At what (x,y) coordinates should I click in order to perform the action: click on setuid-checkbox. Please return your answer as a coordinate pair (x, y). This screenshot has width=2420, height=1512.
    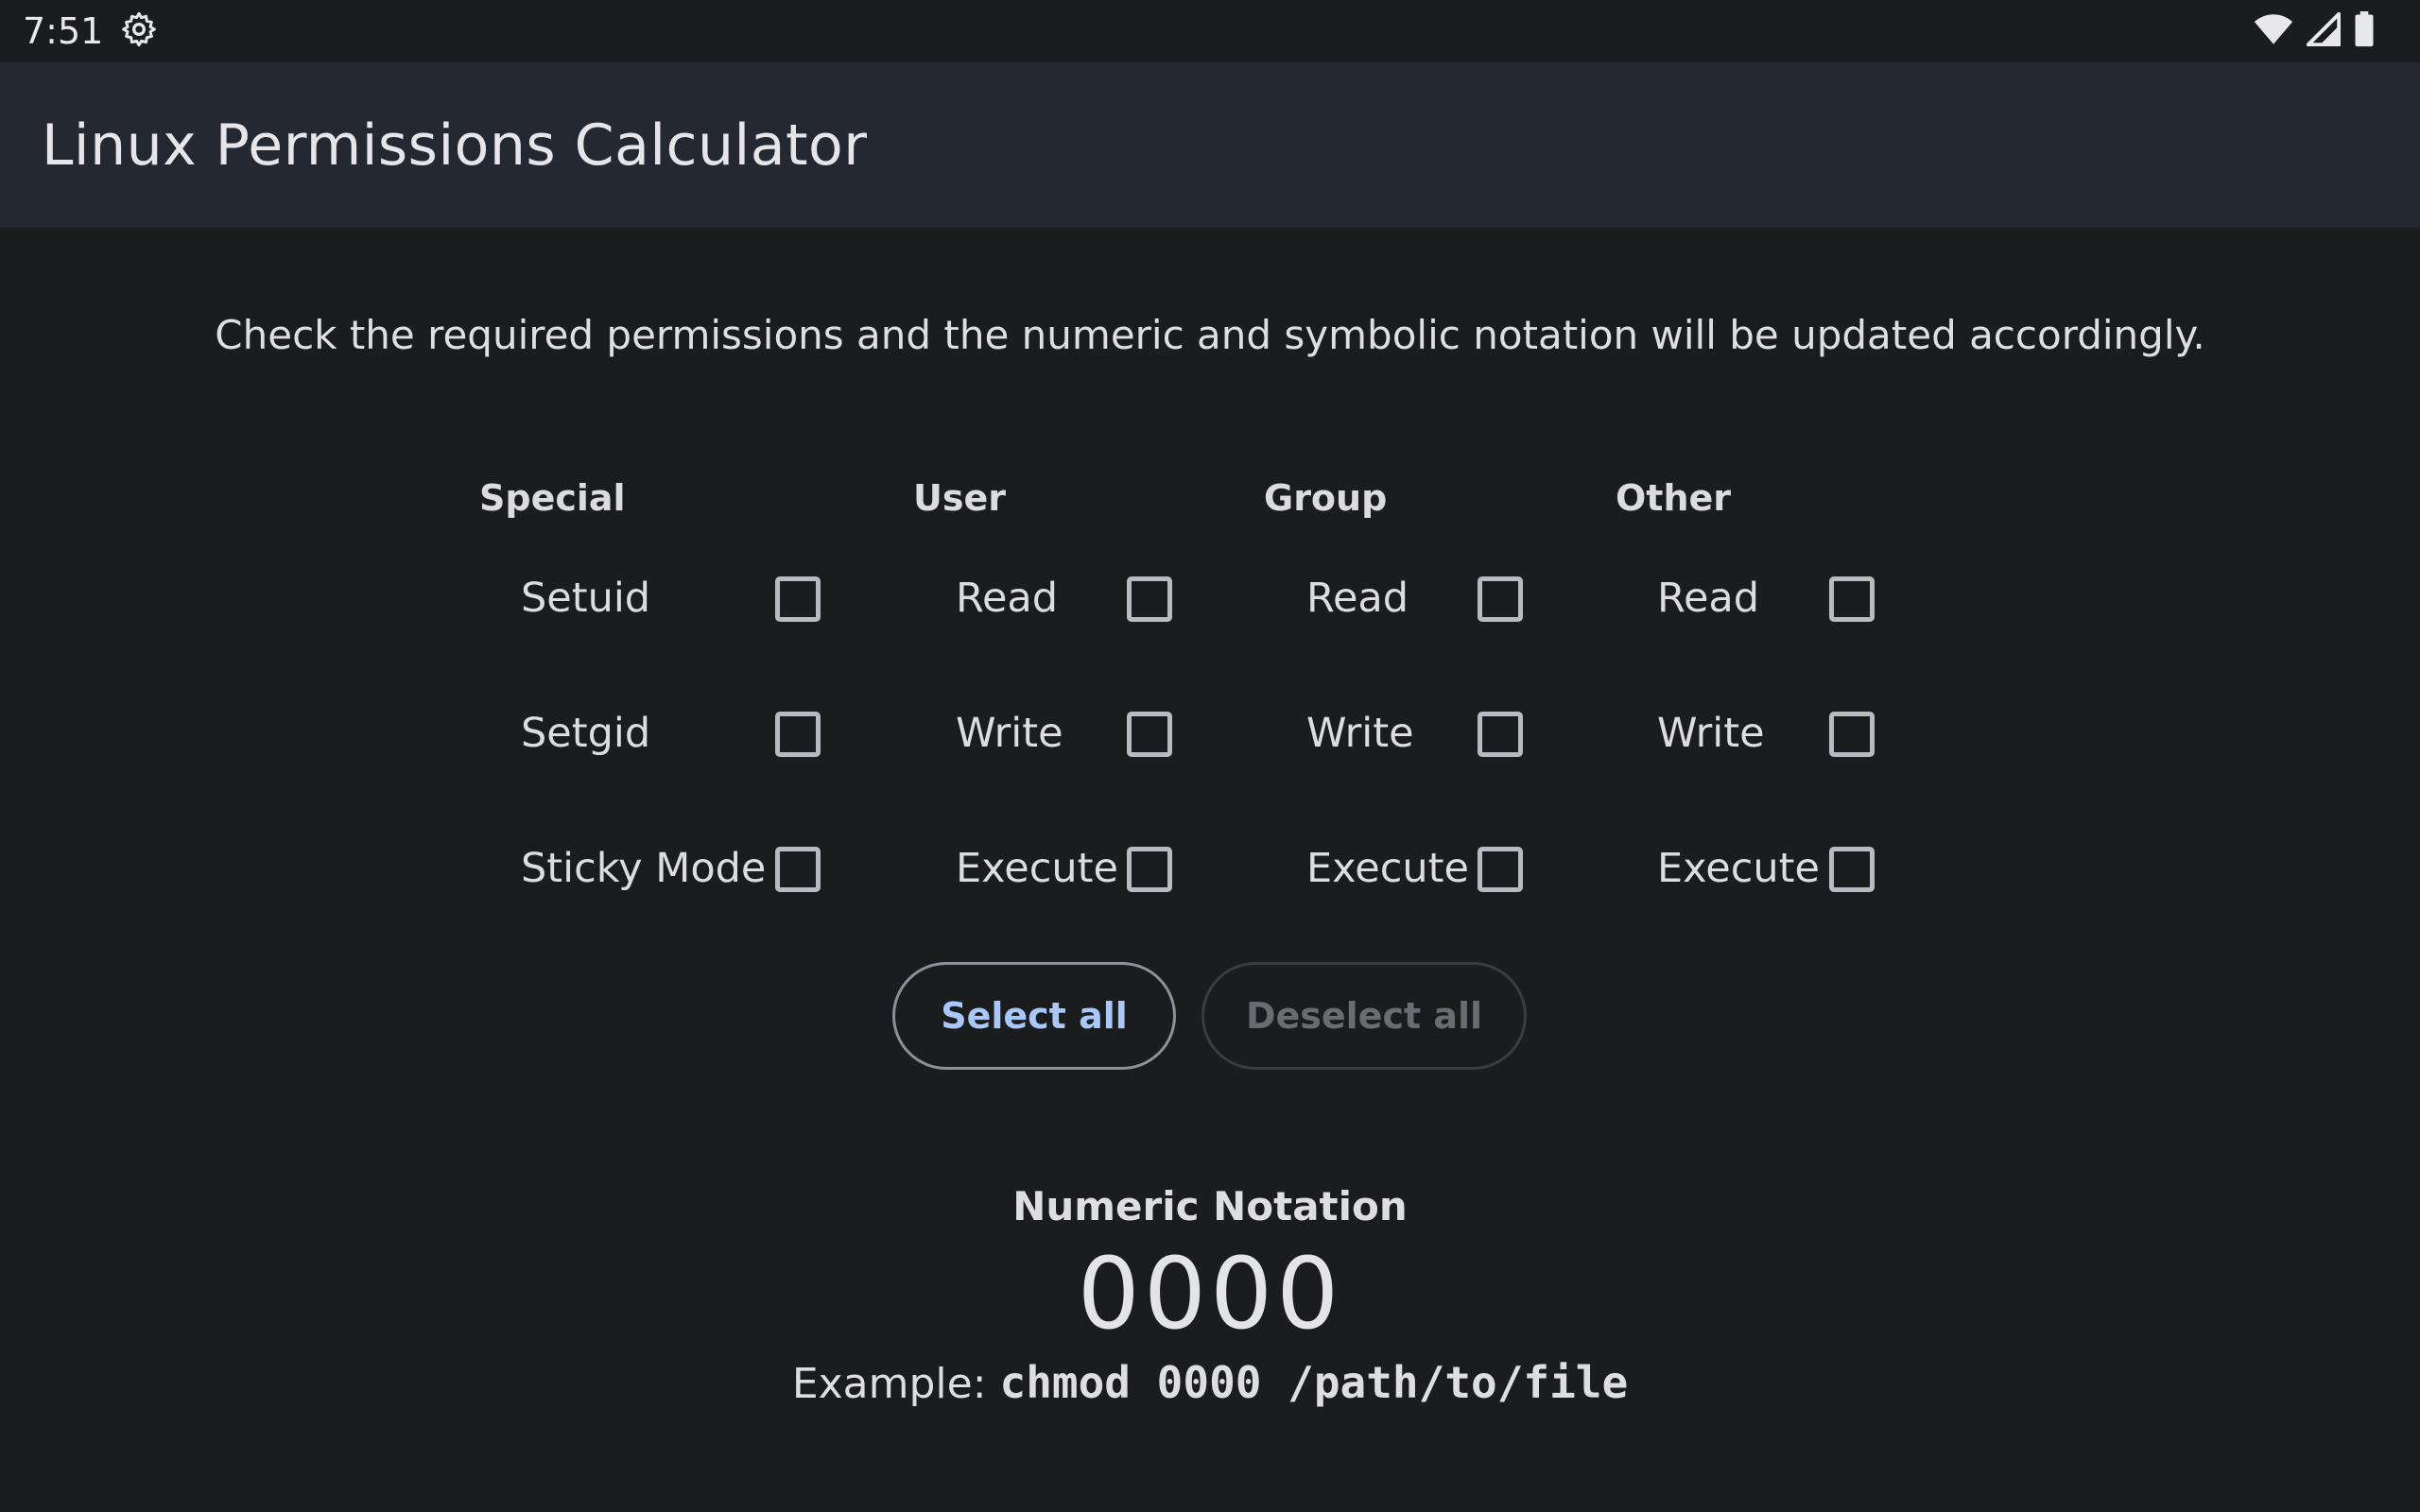
    Looking at the image, I should click on (798, 599).